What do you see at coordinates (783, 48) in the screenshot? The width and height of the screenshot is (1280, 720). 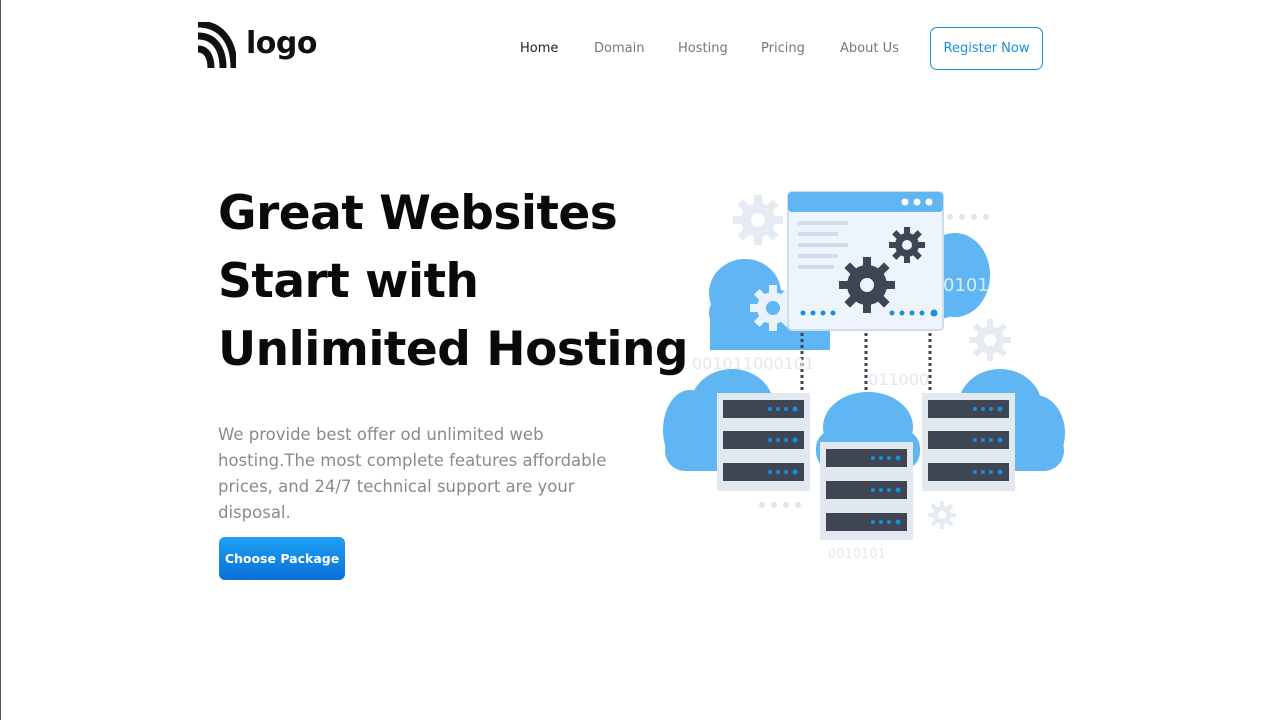 I see `nav-item-pricing: Pricing` at bounding box center [783, 48].